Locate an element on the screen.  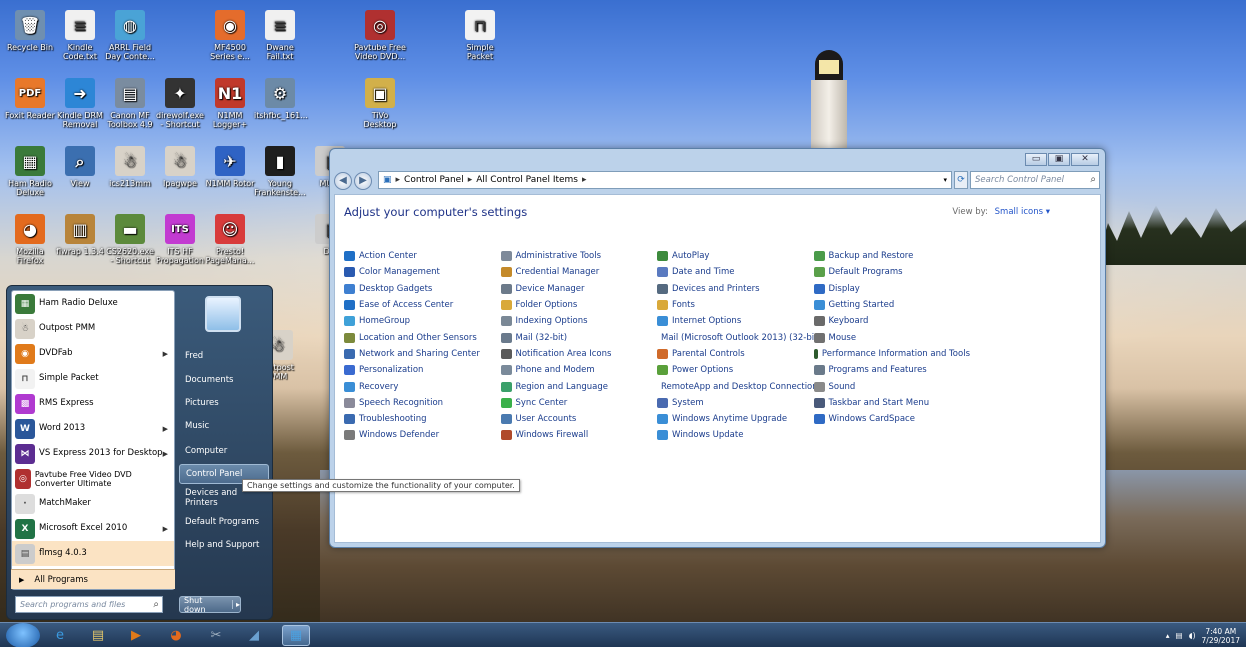
control-panel-item: Parental Controls is located at coordinates (735, 354).